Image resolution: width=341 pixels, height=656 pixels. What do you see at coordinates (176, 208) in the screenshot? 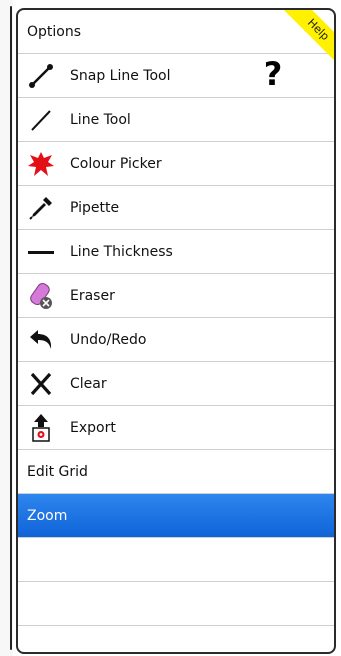
I see `menu-item-pipette: Pipette` at bounding box center [176, 208].